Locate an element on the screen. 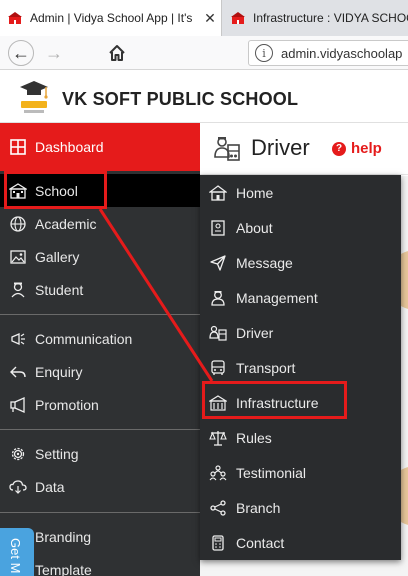  sidebar-item-label: Template is located at coordinates (63, 568).